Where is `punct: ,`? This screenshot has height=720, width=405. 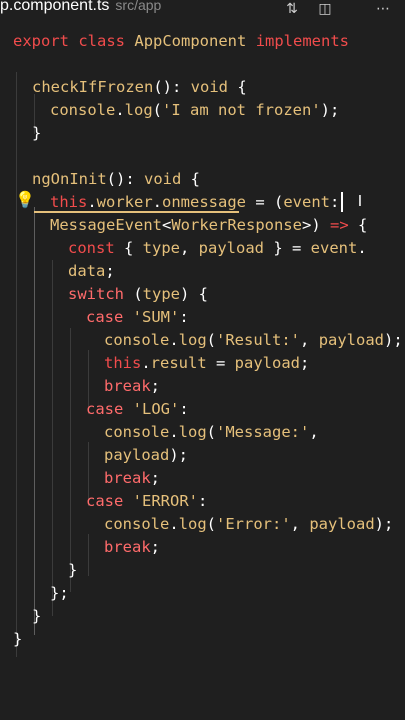 punct: , is located at coordinates (309, 340).